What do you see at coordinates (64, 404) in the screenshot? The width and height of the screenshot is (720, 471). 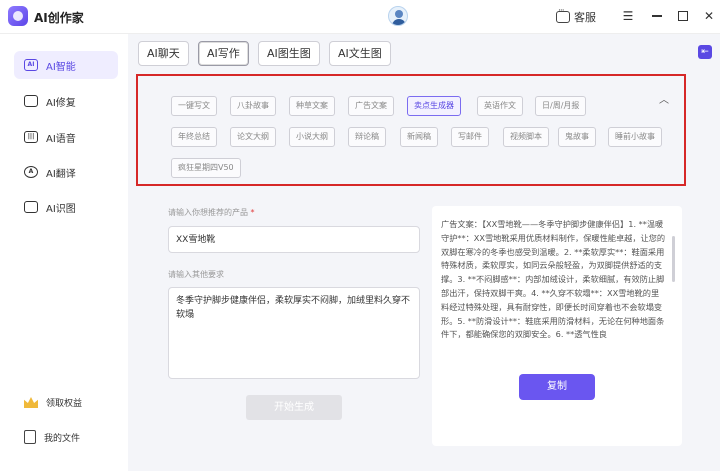 I see `claim-benefits-label: 领取权益` at bounding box center [64, 404].